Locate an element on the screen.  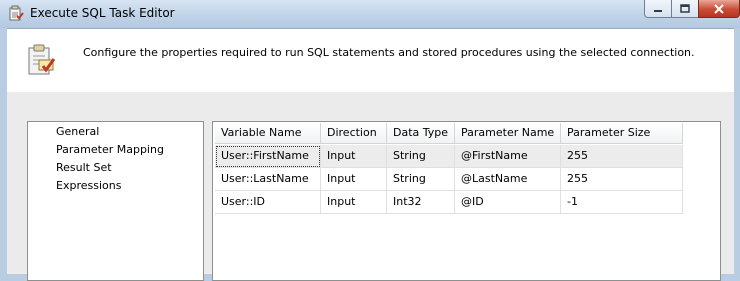
parameter-size-cell: -1 is located at coordinates (622, 202).